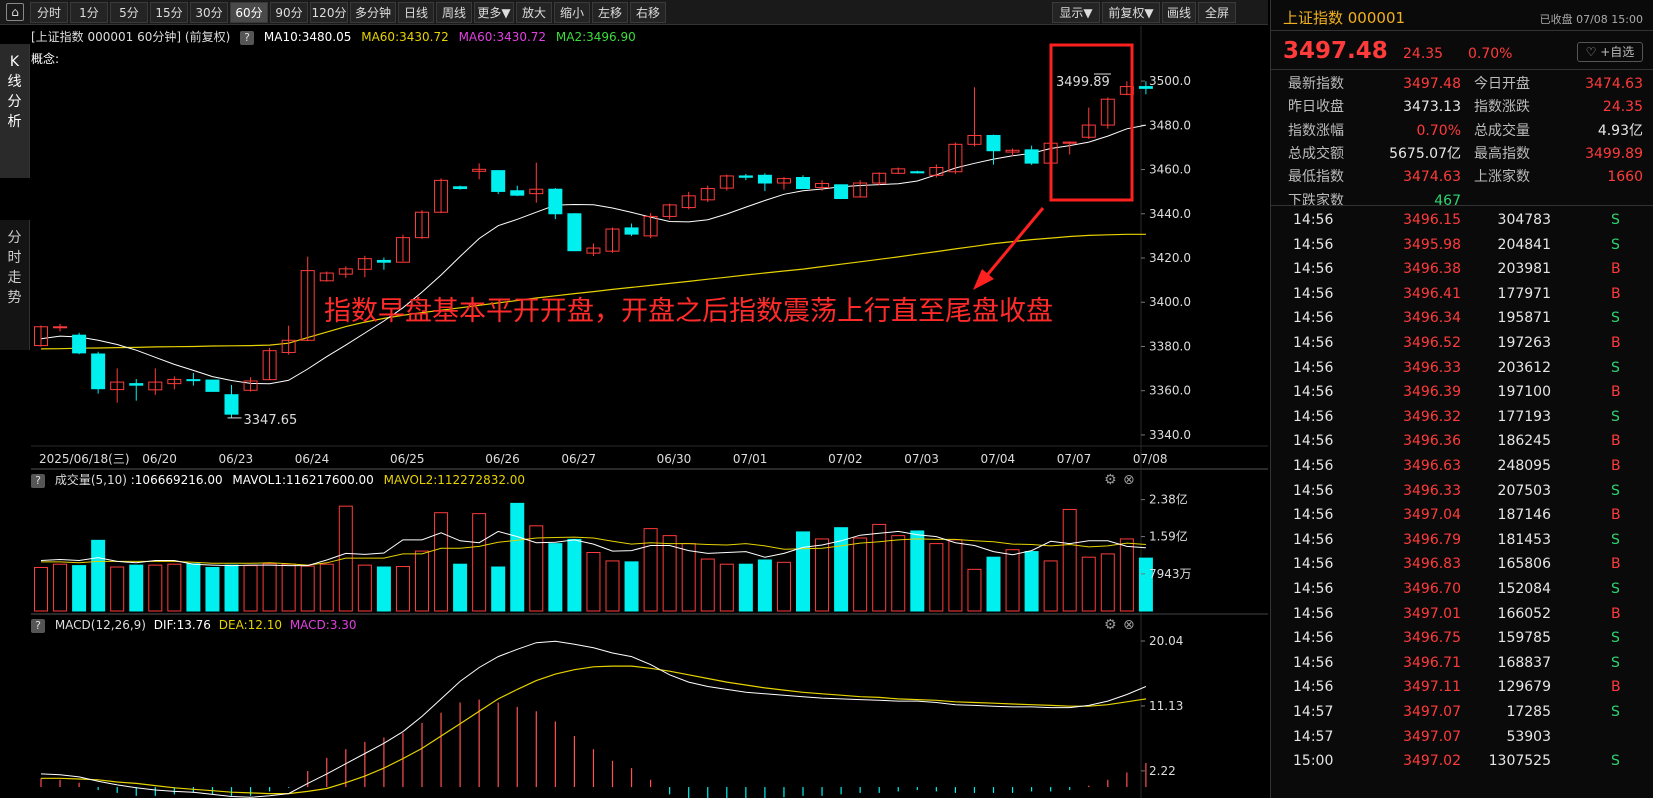 The height and width of the screenshot is (798, 1653). What do you see at coordinates (1462, 540) in the screenshot?
I see `tick-row: 14:56 3496.79 181453 S` at bounding box center [1462, 540].